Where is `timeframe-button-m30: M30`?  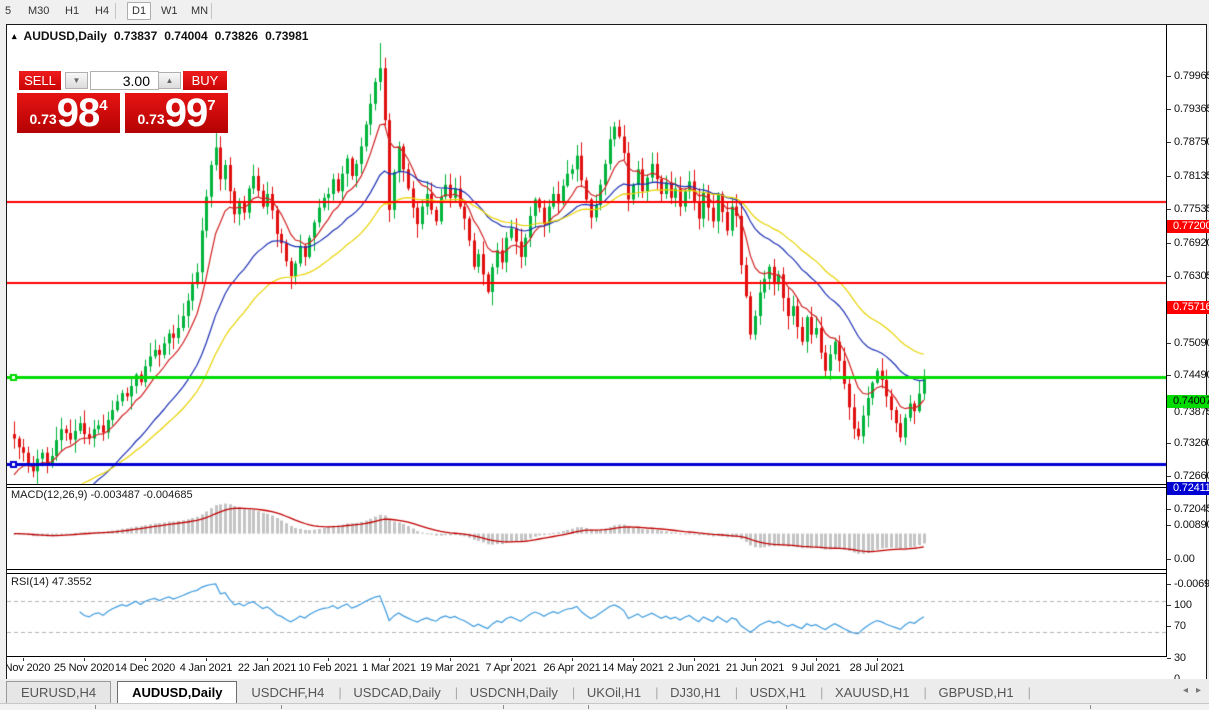
timeframe-button-m30: M30 is located at coordinates (38, 11).